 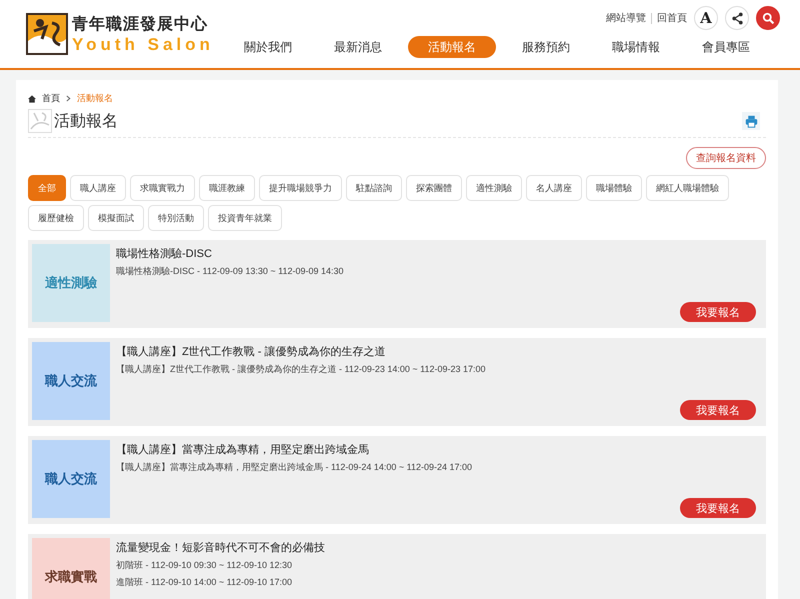 I want to click on event-session: 初階班 - 112-09-10 09:30 ~ 112-09-10 12:30, so click(x=204, y=565).